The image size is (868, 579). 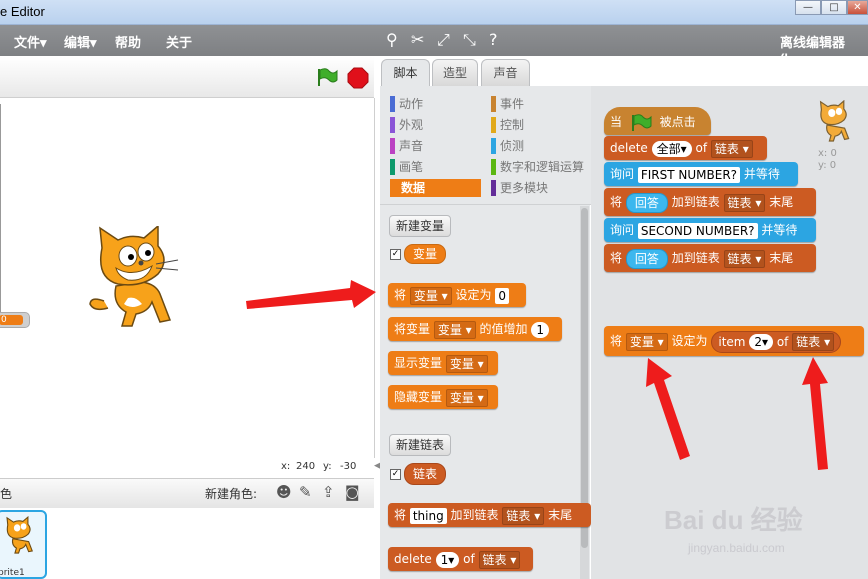 What do you see at coordinates (6, 494) in the screenshot?
I see `sprites-title: 色` at bounding box center [6, 494].